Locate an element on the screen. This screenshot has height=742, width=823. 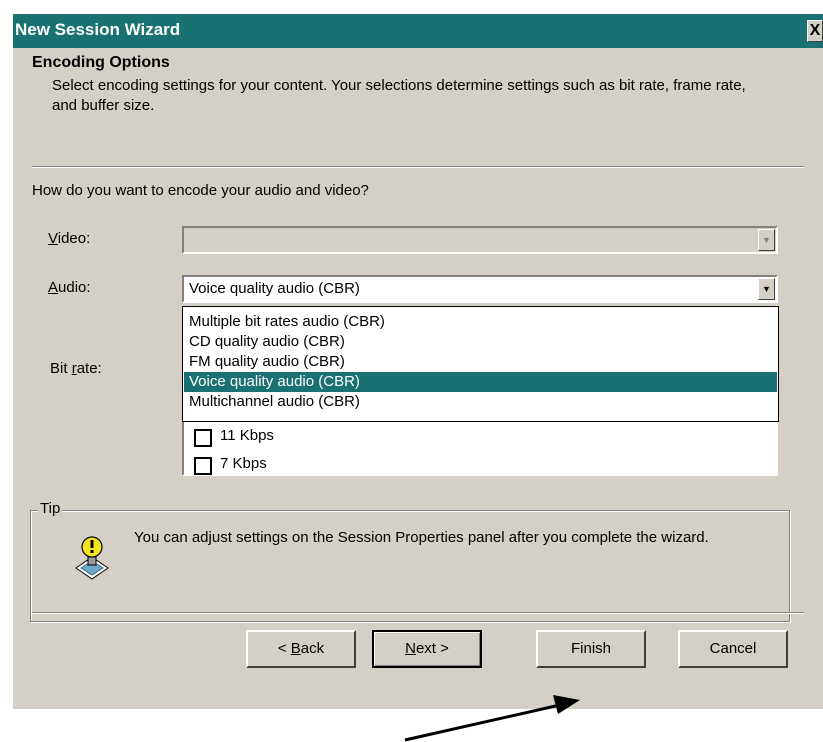
annotation-arrow is located at coordinates (492, 718).